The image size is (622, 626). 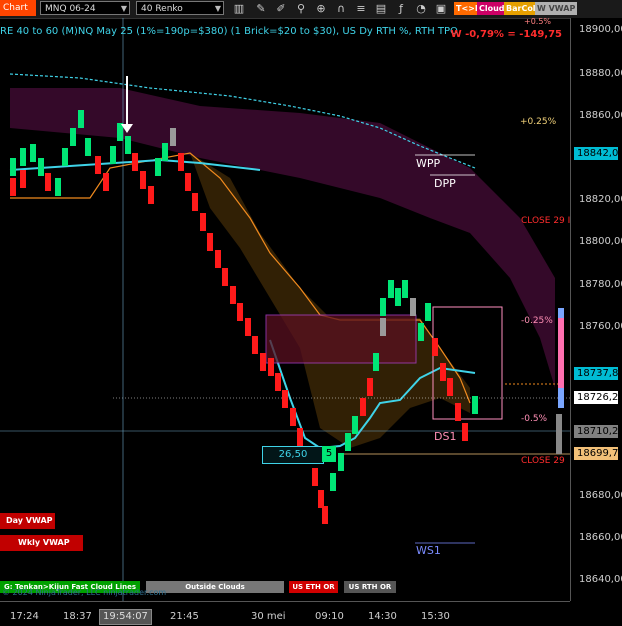 I want to click on properties-icon: ▤, so click(x=381, y=9).